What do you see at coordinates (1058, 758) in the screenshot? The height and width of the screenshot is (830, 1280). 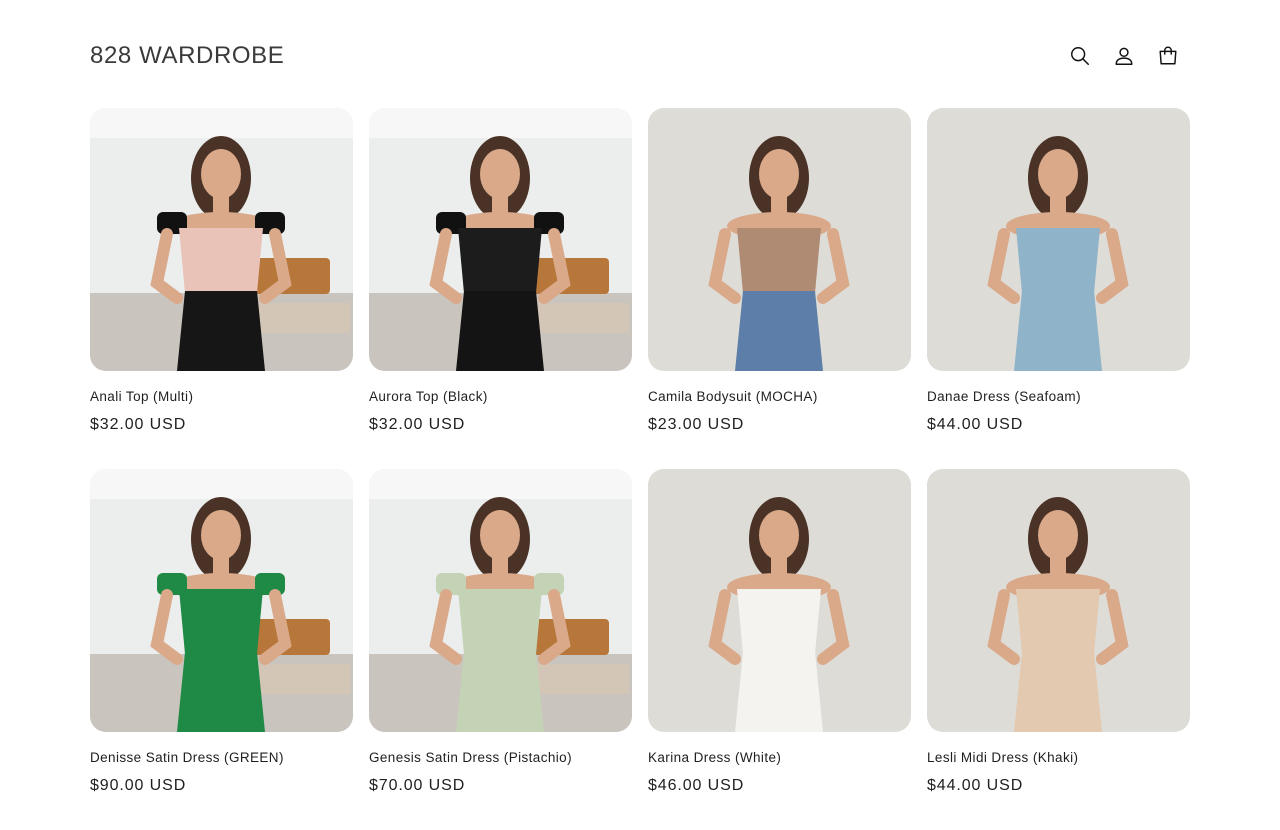 I see `product-title: Lesli Midi Dress (Khaki)` at bounding box center [1058, 758].